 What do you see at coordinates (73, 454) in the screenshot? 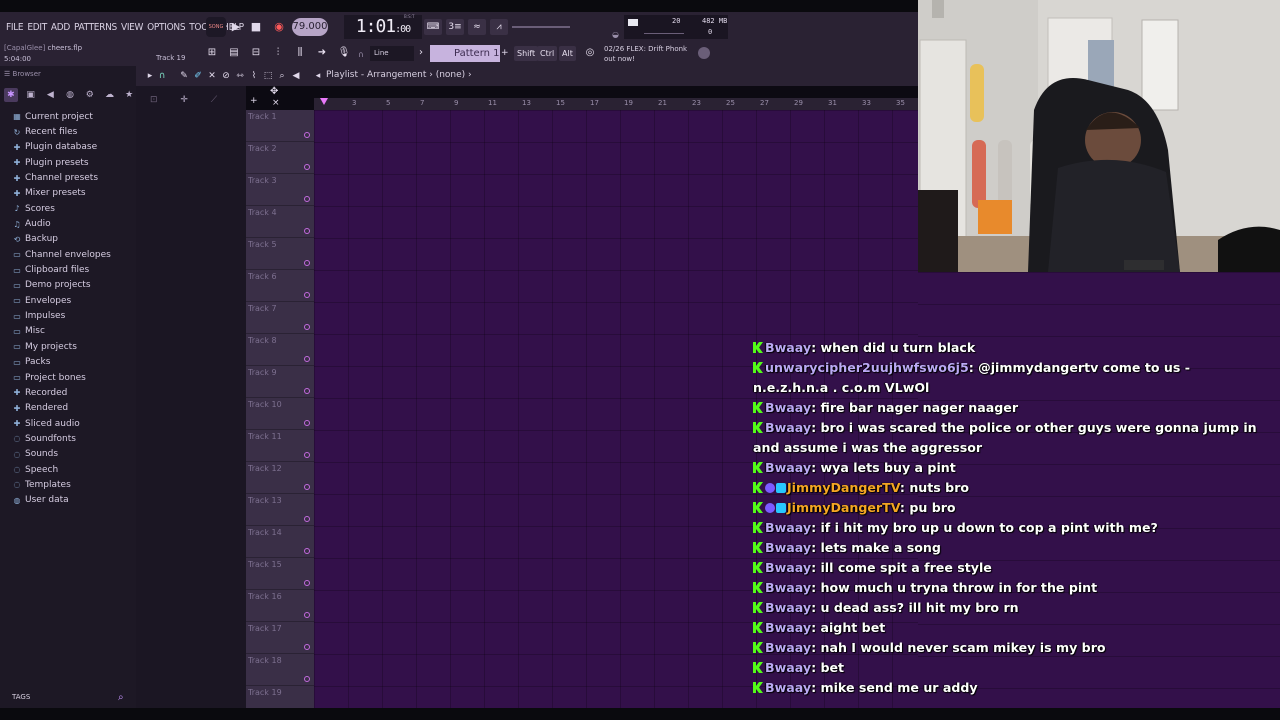
I see `browser-item-sounds: ◌ Sounds` at bounding box center [73, 454].